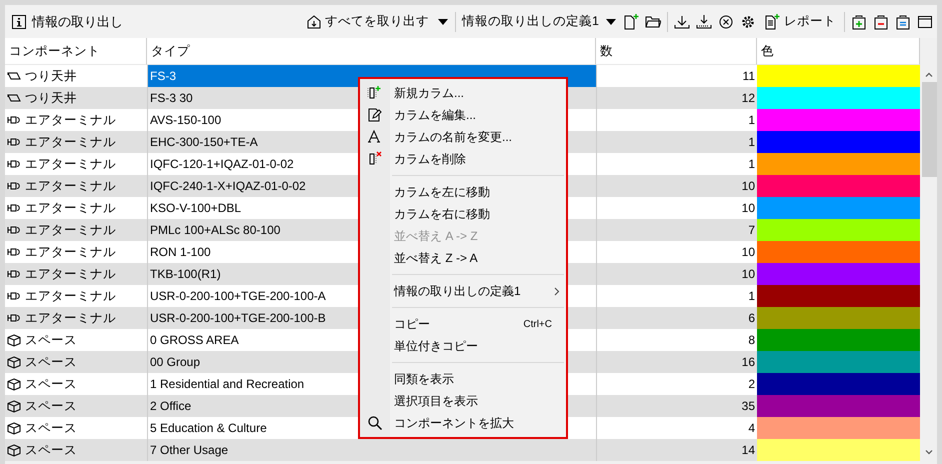 The height and width of the screenshot is (464, 942). What do you see at coordinates (676, 318) in the screenshot?
I see `table-cell: 6` at bounding box center [676, 318].